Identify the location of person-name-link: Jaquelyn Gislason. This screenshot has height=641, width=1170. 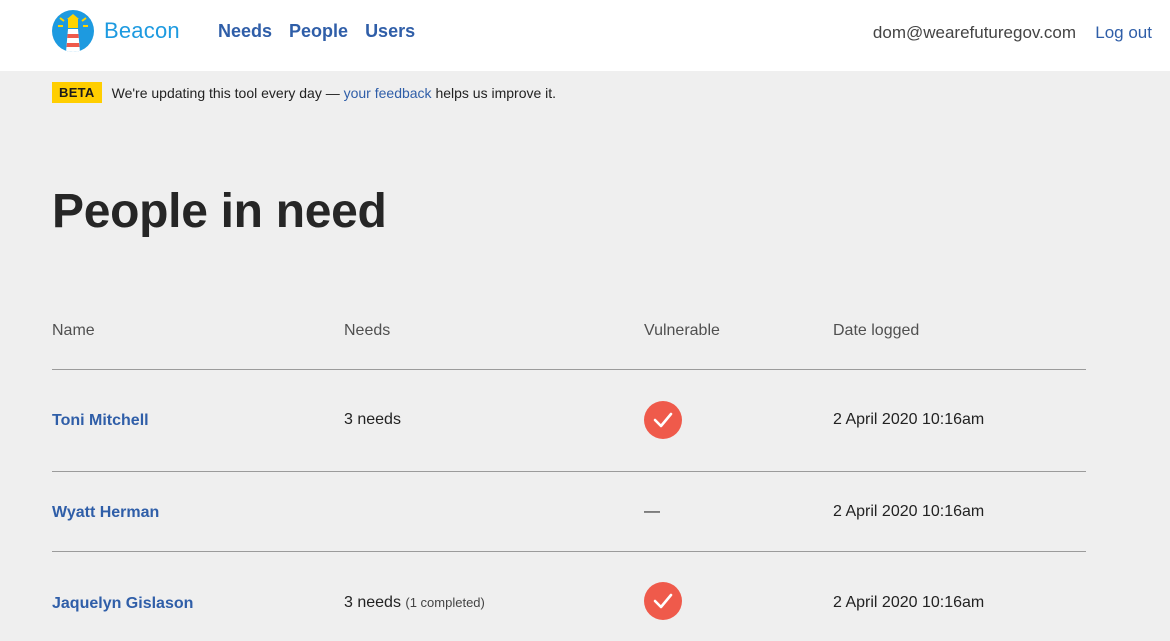
(122, 604).